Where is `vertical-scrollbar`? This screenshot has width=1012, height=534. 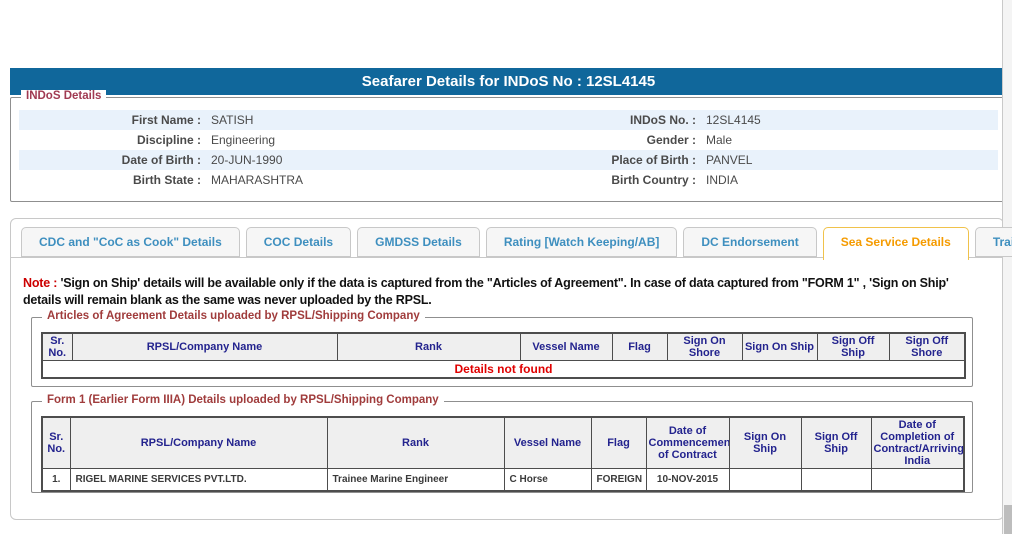
vertical-scrollbar is located at coordinates (1007, 267).